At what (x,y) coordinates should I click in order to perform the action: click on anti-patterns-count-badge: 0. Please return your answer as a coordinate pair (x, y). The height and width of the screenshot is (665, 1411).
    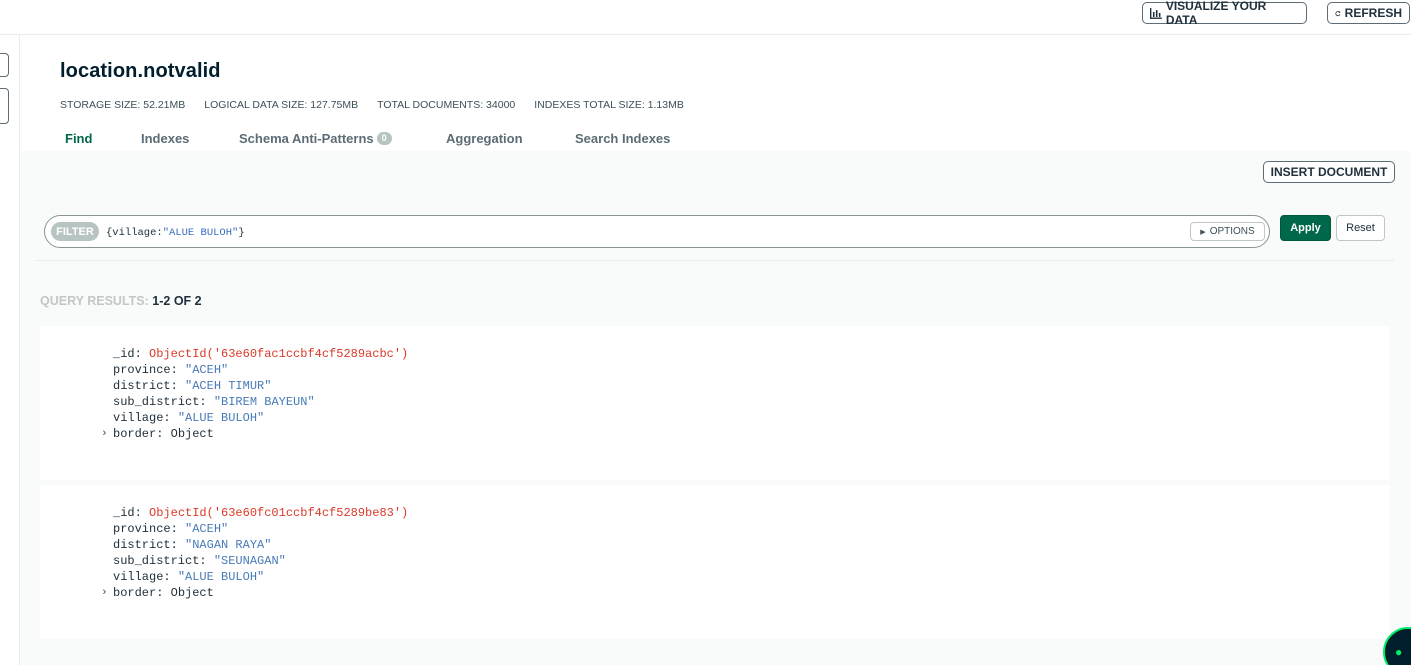
    Looking at the image, I should click on (384, 138).